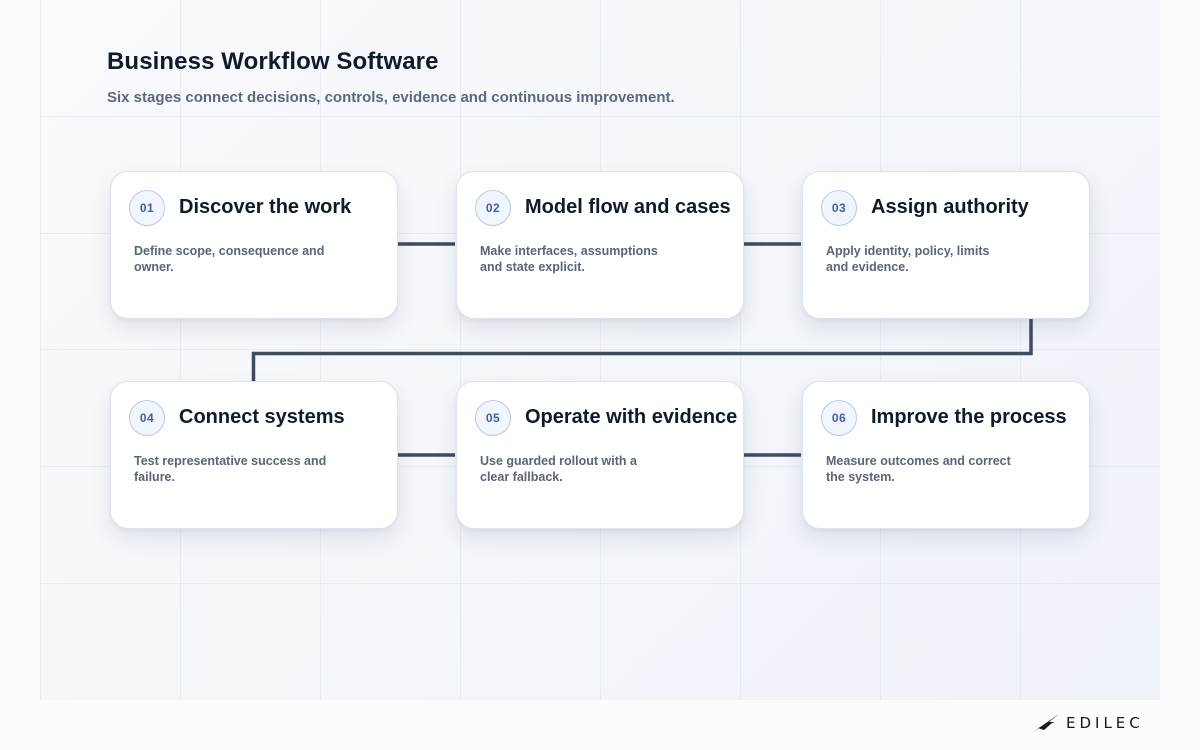 The width and height of the screenshot is (1200, 750). What do you see at coordinates (229, 259) in the screenshot?
I see `stage-description: Define scope, consequence and owner.` at bounding box center [229, 259].